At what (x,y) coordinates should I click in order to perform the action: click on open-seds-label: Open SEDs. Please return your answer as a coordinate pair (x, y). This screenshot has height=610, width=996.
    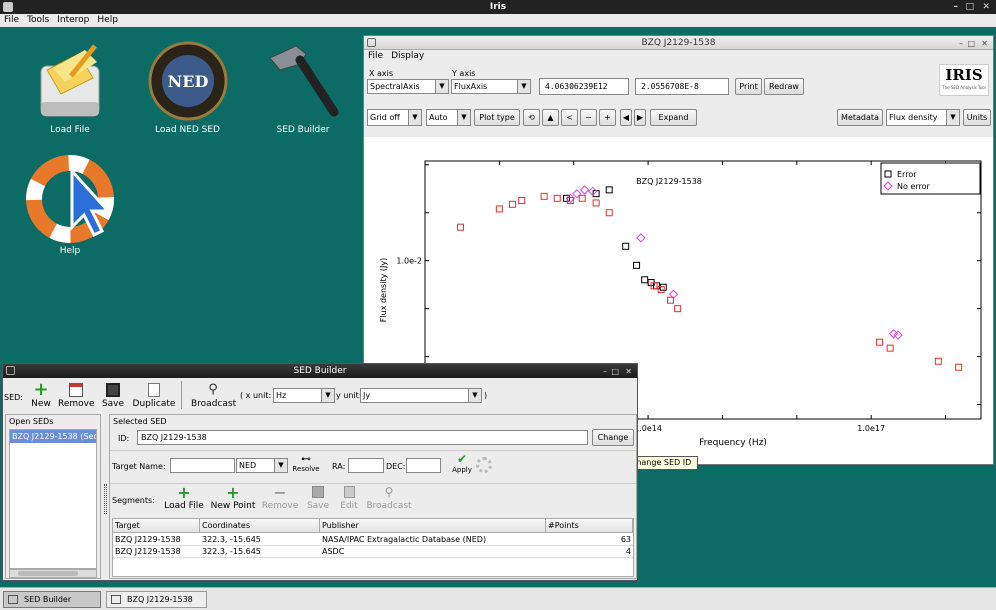
    Looking at the image, I should click on (31, 421).